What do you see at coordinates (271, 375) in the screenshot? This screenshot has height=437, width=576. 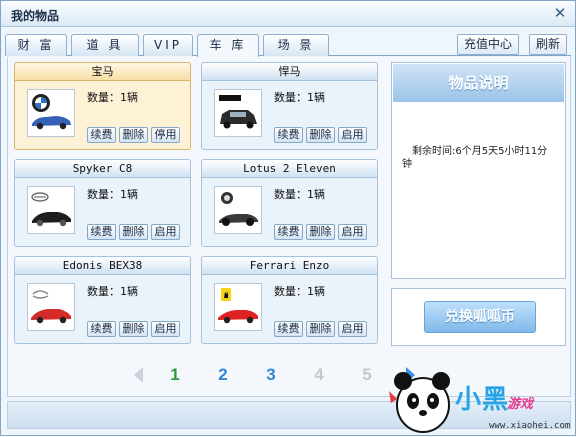 I see `page-3: 3` at bounding box center [271, 375].